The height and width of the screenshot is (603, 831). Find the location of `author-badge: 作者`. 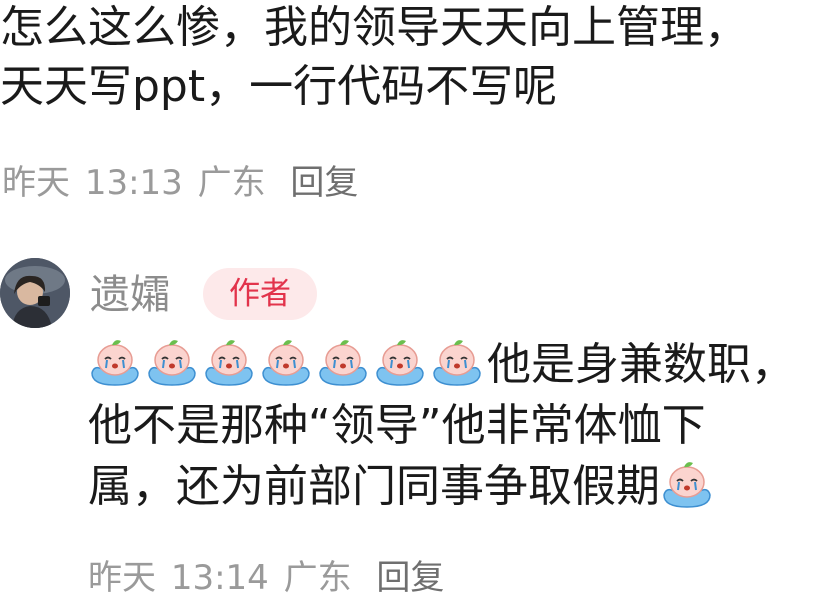

author-badge: 作者 is located at coordinates (260, 294).